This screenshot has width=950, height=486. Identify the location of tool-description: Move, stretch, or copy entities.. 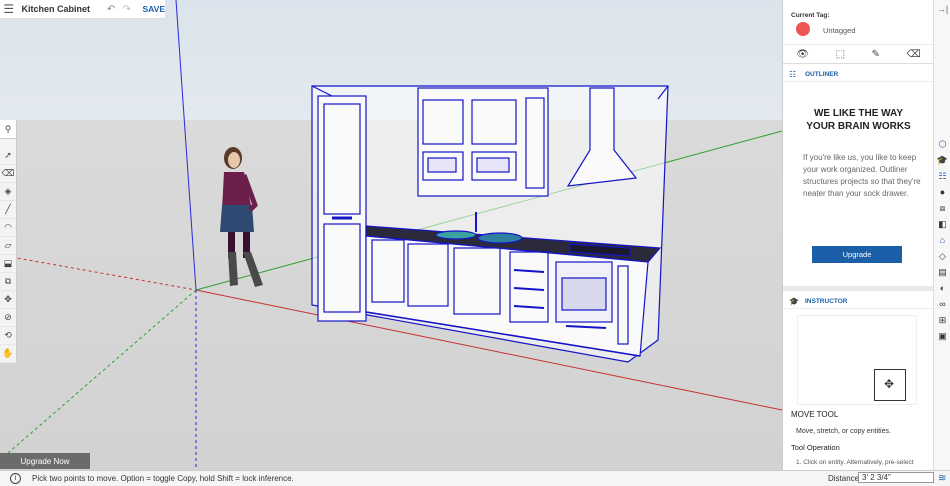
(843, 431).